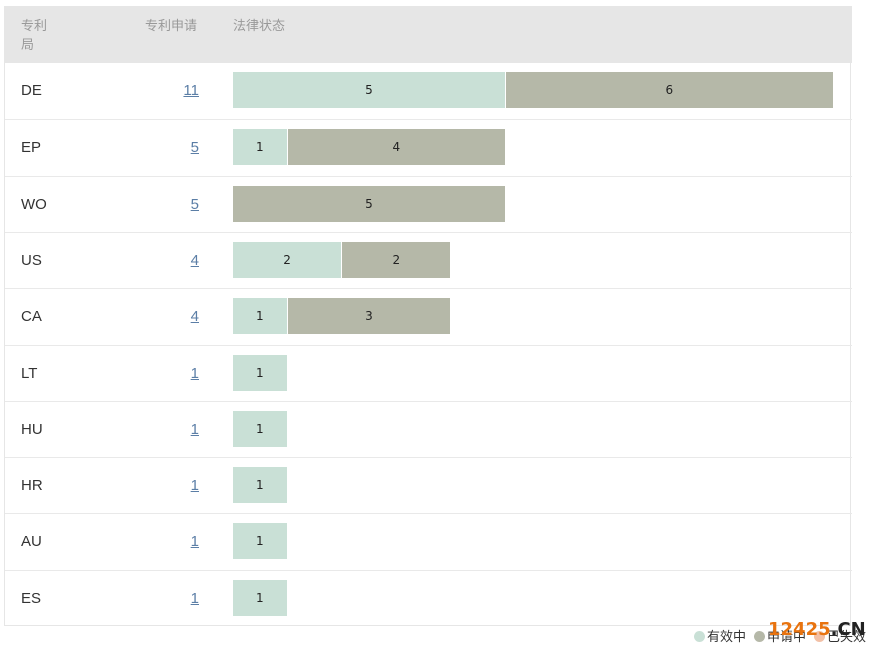  I want to click on bar-segment-valid: 5, so click(369, 90).